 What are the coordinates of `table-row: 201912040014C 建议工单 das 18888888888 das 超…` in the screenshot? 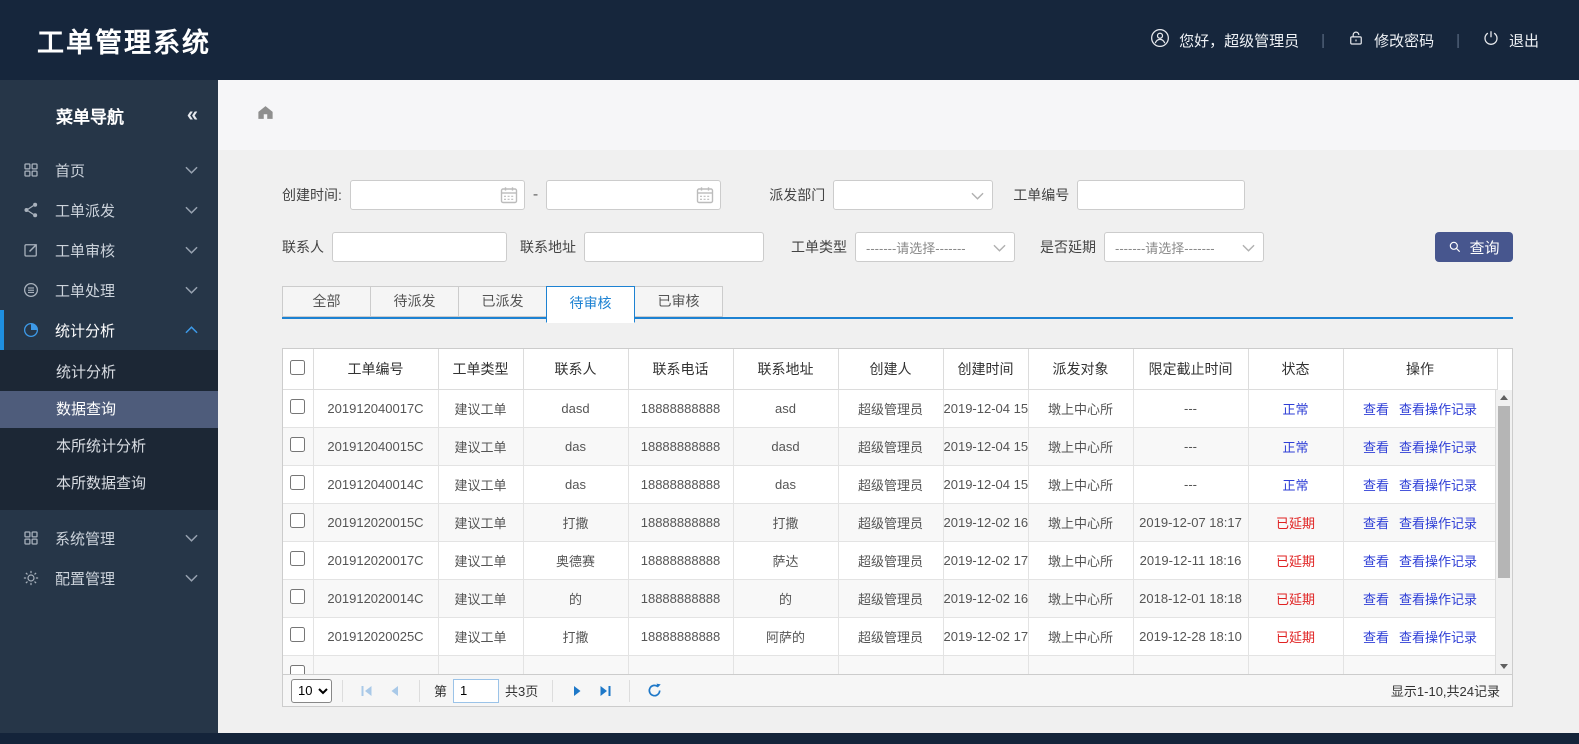 It's located at (890, 484).